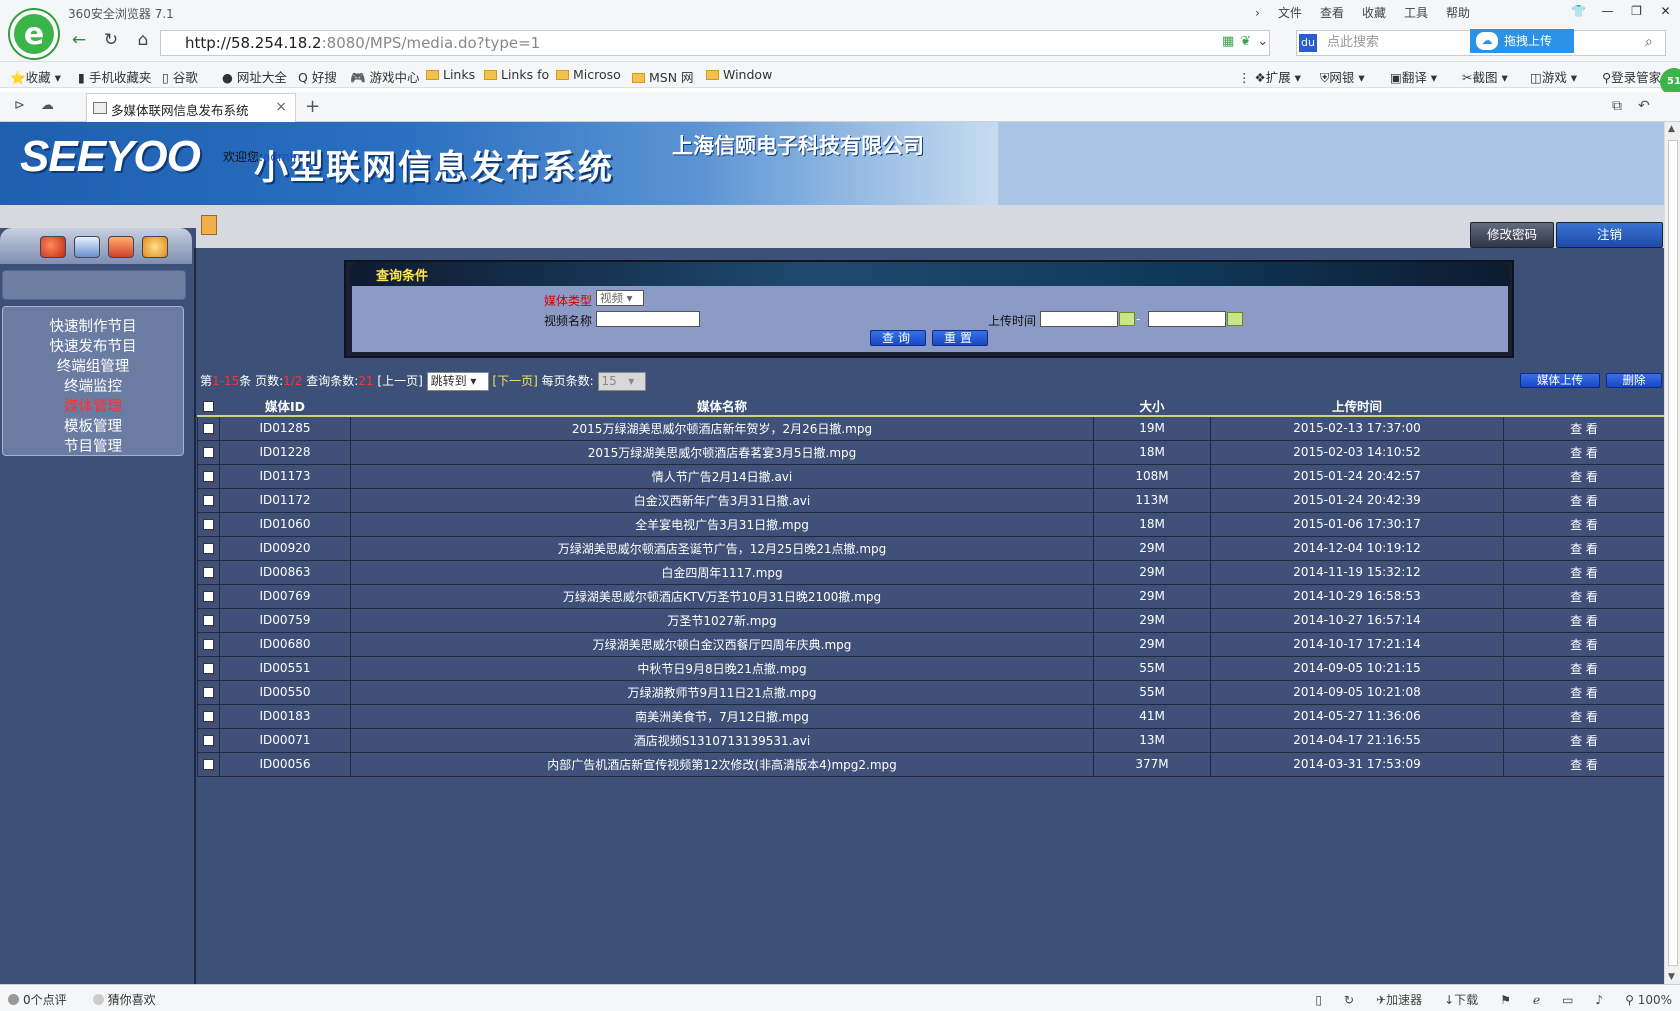 This screenshot has width=1680, height=1011. Describe the element at coordinates (317, 76) in the screenshot. I see `fav-haosou: Q 好搜` at that location.